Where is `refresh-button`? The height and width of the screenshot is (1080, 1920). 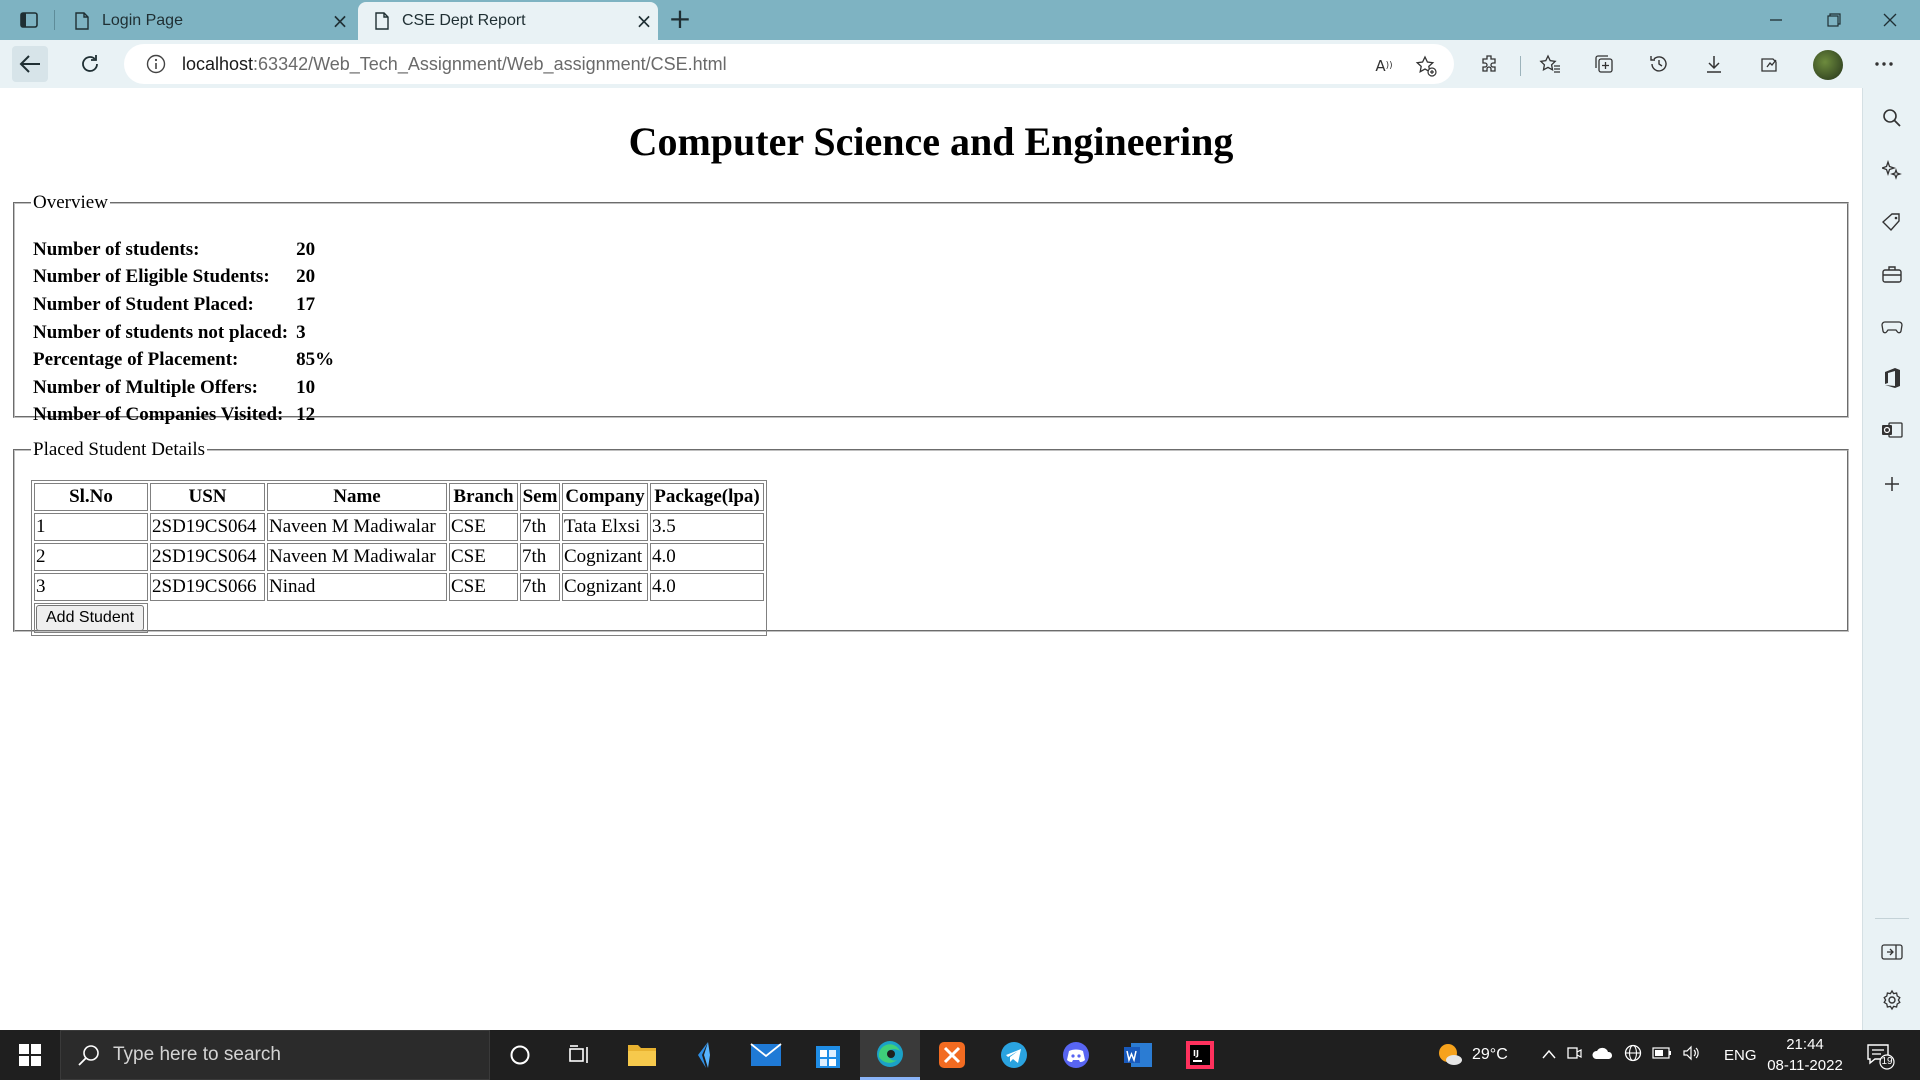 refresh-button is located at coordinates (90, 64).